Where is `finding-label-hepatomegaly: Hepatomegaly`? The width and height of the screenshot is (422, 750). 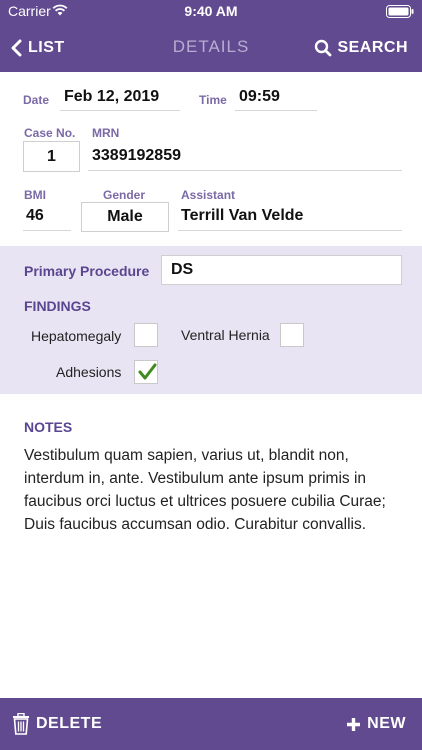 finding-label-hepatomegaly: Hepatomegaly is located at coordinates (76, 336).